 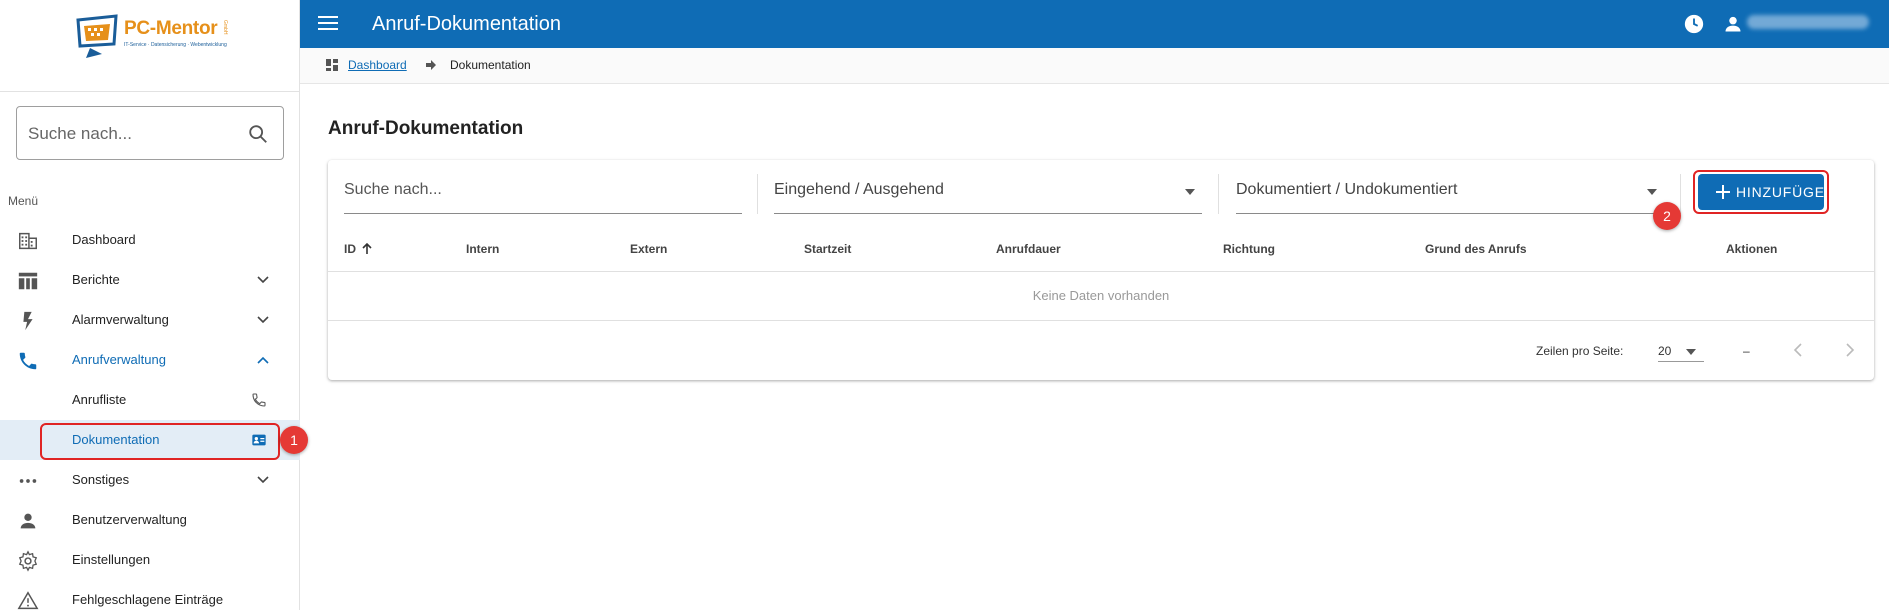 I want to click on menu-icon, so click(x=328, y=23).